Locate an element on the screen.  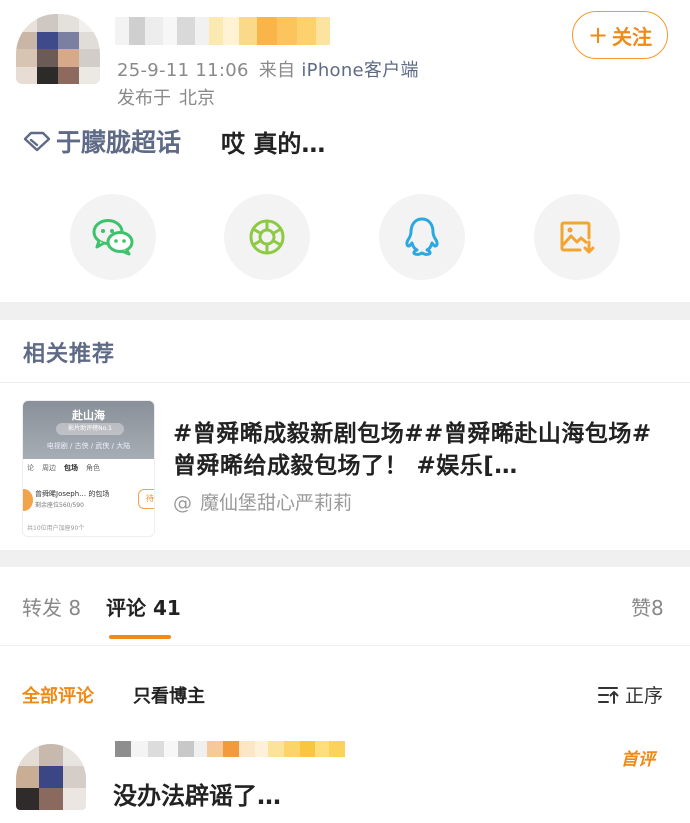
author-name is located at coordinates (222, 31).